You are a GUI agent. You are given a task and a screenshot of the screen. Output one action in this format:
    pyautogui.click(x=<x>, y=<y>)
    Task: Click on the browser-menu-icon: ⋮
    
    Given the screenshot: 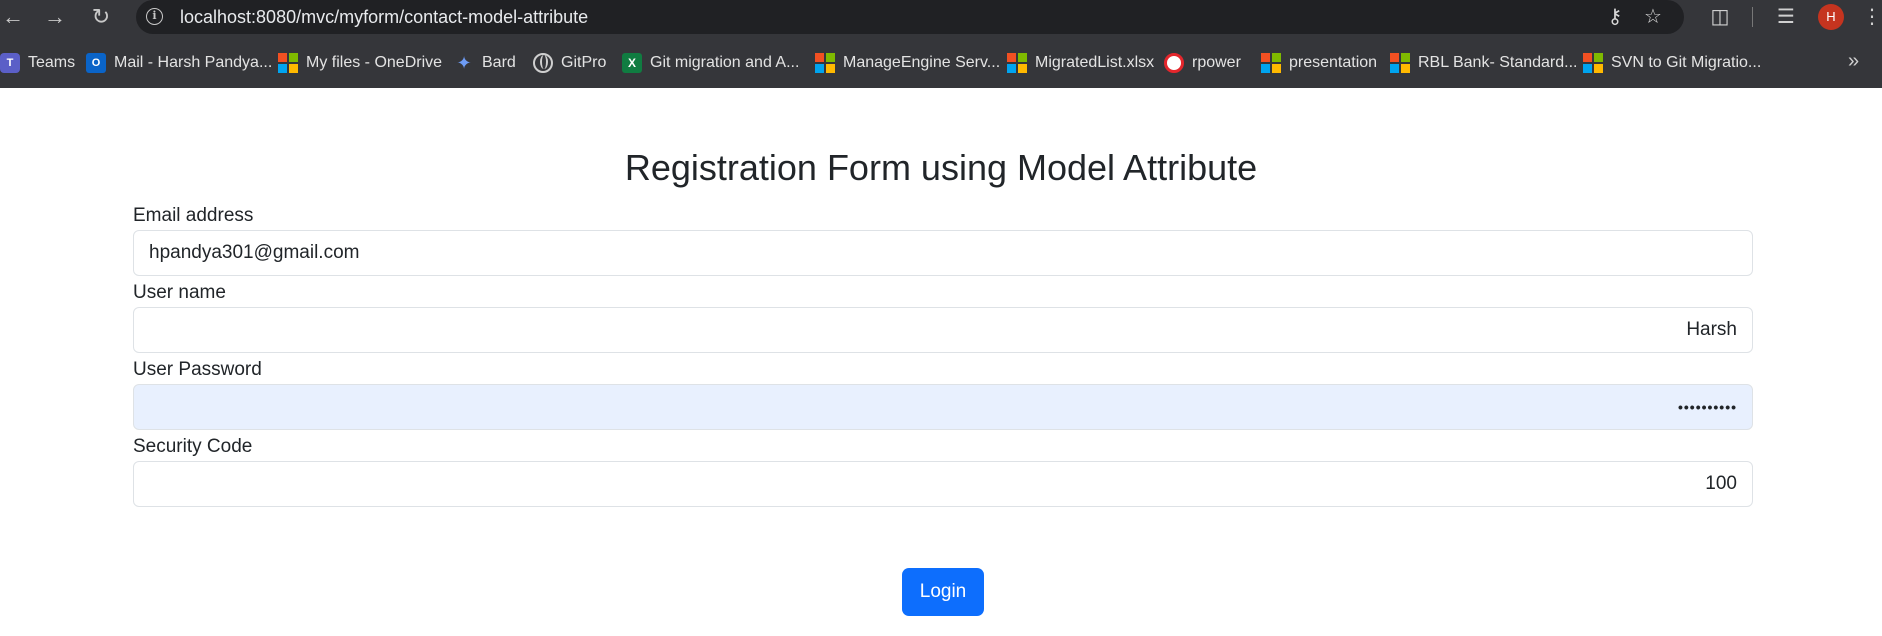 What is the action you would take?
    pyautogui.click(x=1872, y=17)
    